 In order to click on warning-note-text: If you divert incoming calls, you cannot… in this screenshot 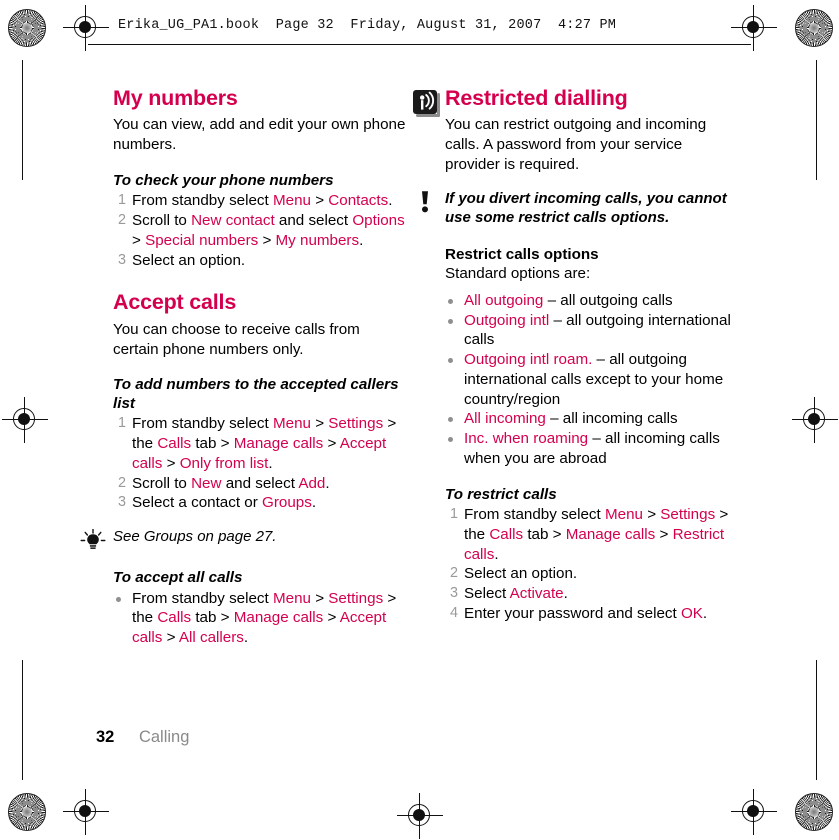, I will do `click(586, 207)`.